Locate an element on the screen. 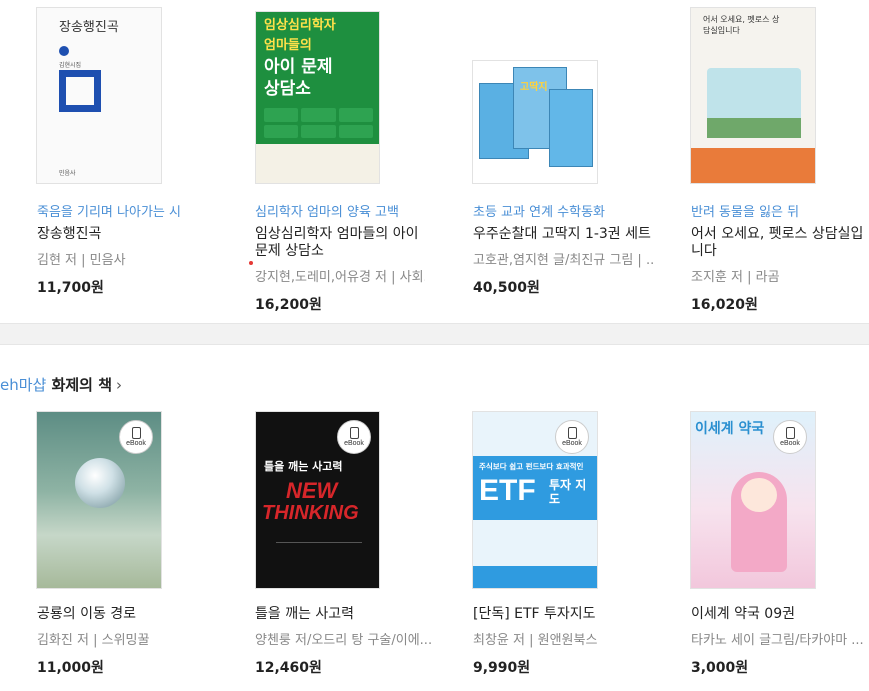  section-title: 화제의 책 is located at coordinates (82, 385).